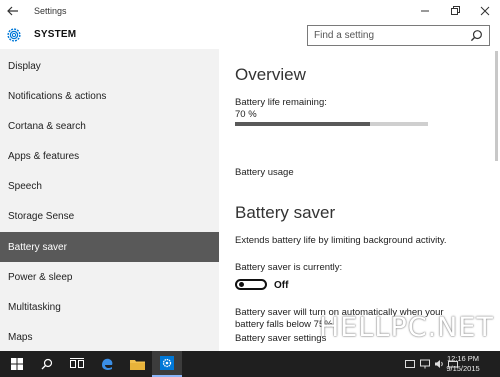 The height and width of the screenshot is (377, 500). I want to click on sidebar-item-label: Speech, so click(25, 186).